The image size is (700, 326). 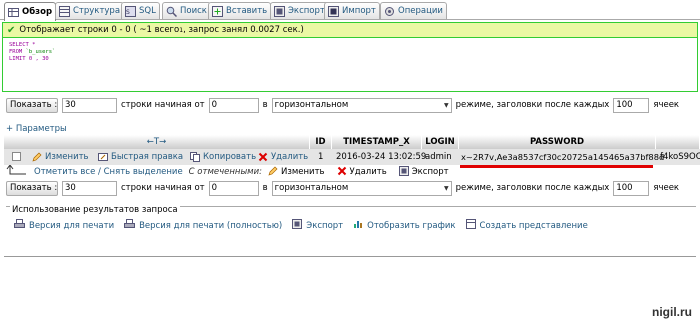 What do you see at coordinates (11, 30) in the screenshot?
I see `check-icon: ✔` at bounding box center [11, 30].